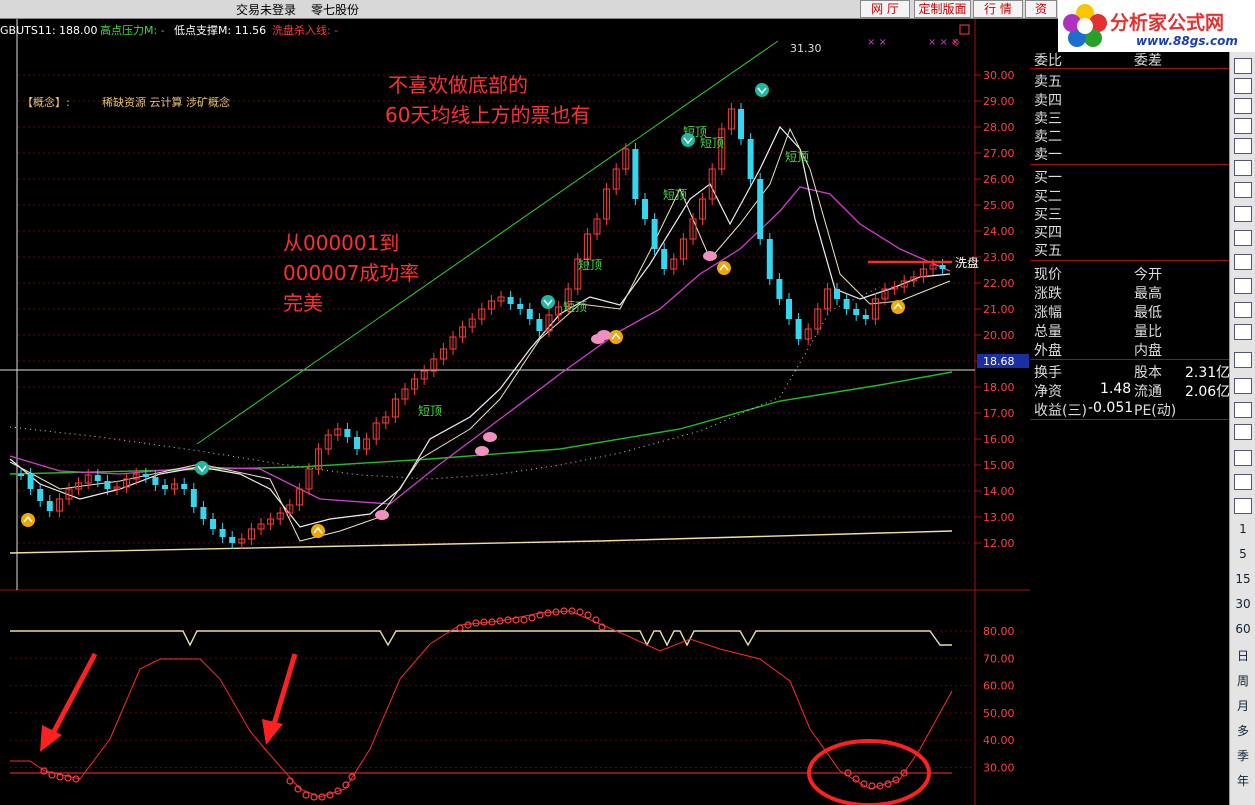  What do you see at coordinates (999, 465) in the screenshot?
I see `price-axis-label: 15.00` at bounding box center [999, 465].